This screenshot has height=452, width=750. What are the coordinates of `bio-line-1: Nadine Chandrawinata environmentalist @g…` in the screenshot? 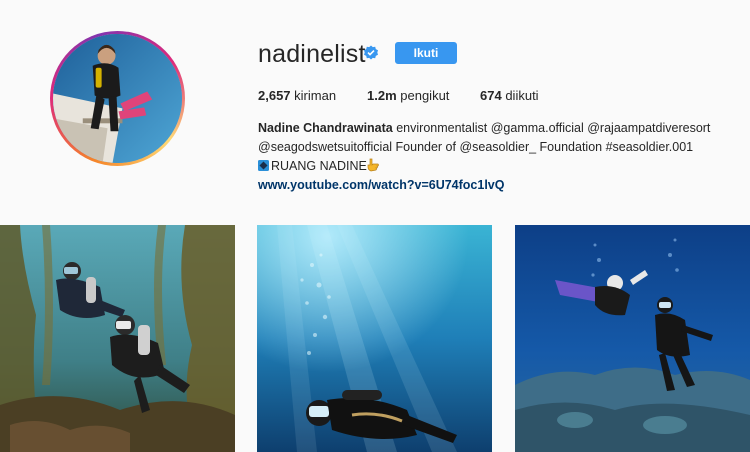 It's located at (493, 128).